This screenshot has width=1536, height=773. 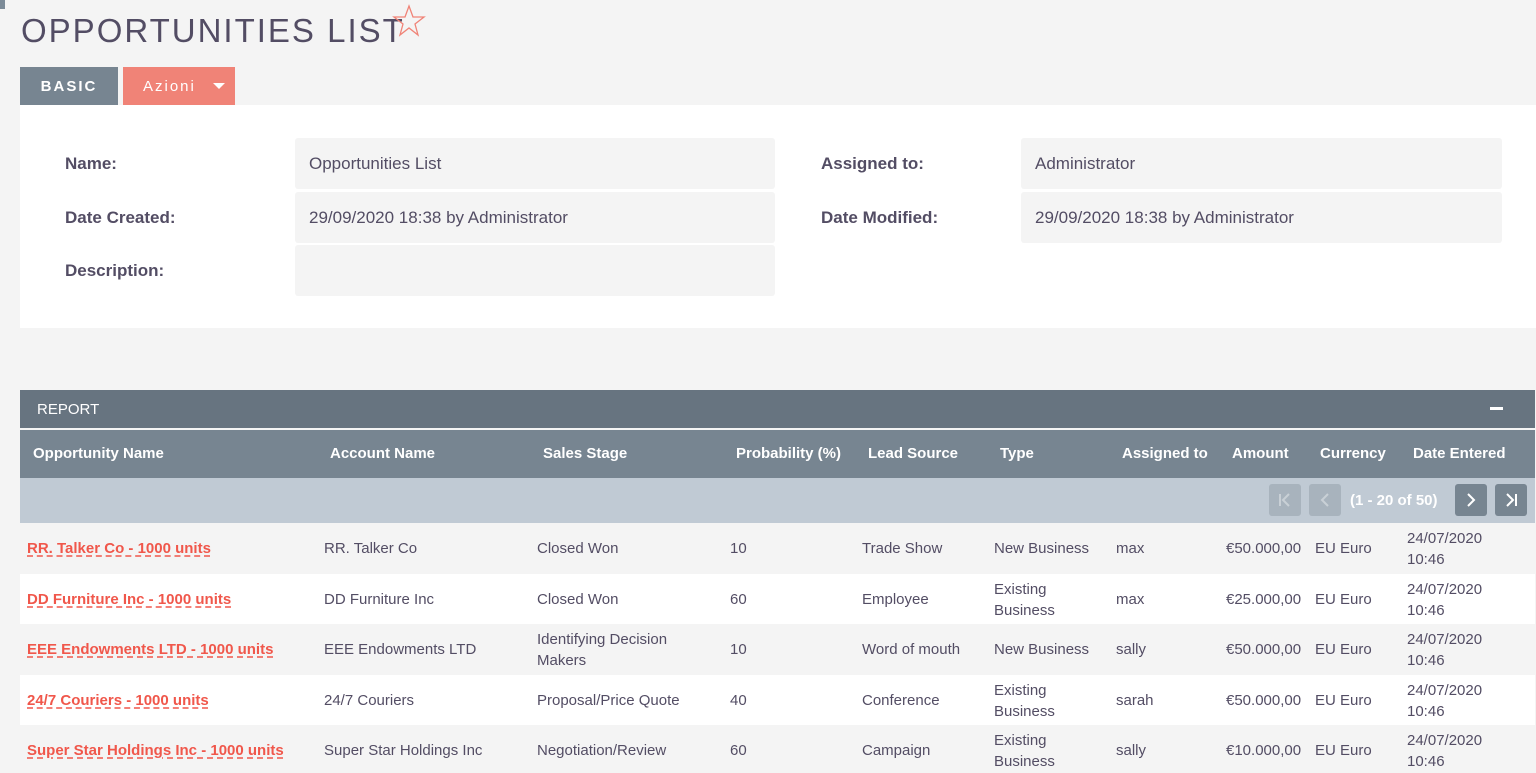 What do you see at coordinates (371, 548) in the screenshot?
I see `account-name-cell: RR. Talker Co` at bounding box center [371, 548].